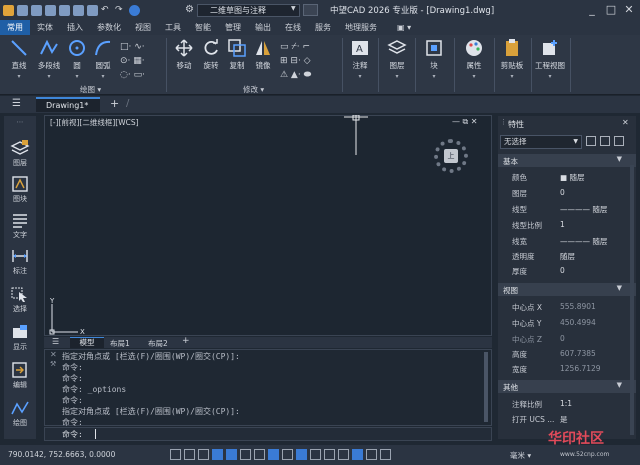 This screenshot has width=640, height=465. Describe the element at coordinates (68, 110) in the screenshot. I see `tab-drawing1: Drawing1* ✕` at that location.